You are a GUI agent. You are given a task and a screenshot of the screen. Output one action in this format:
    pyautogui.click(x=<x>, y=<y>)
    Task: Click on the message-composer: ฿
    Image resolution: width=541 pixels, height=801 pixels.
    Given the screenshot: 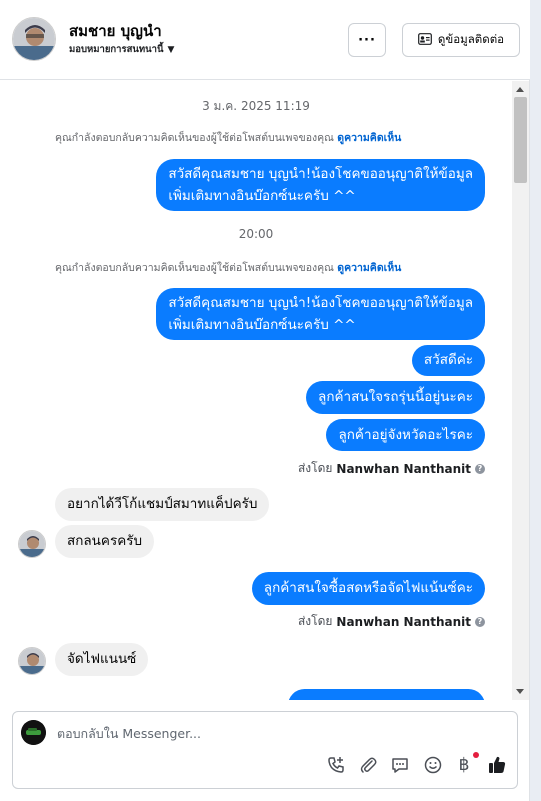 What is the action you would take?
    pyautogui.click(x=265, y=750)
    